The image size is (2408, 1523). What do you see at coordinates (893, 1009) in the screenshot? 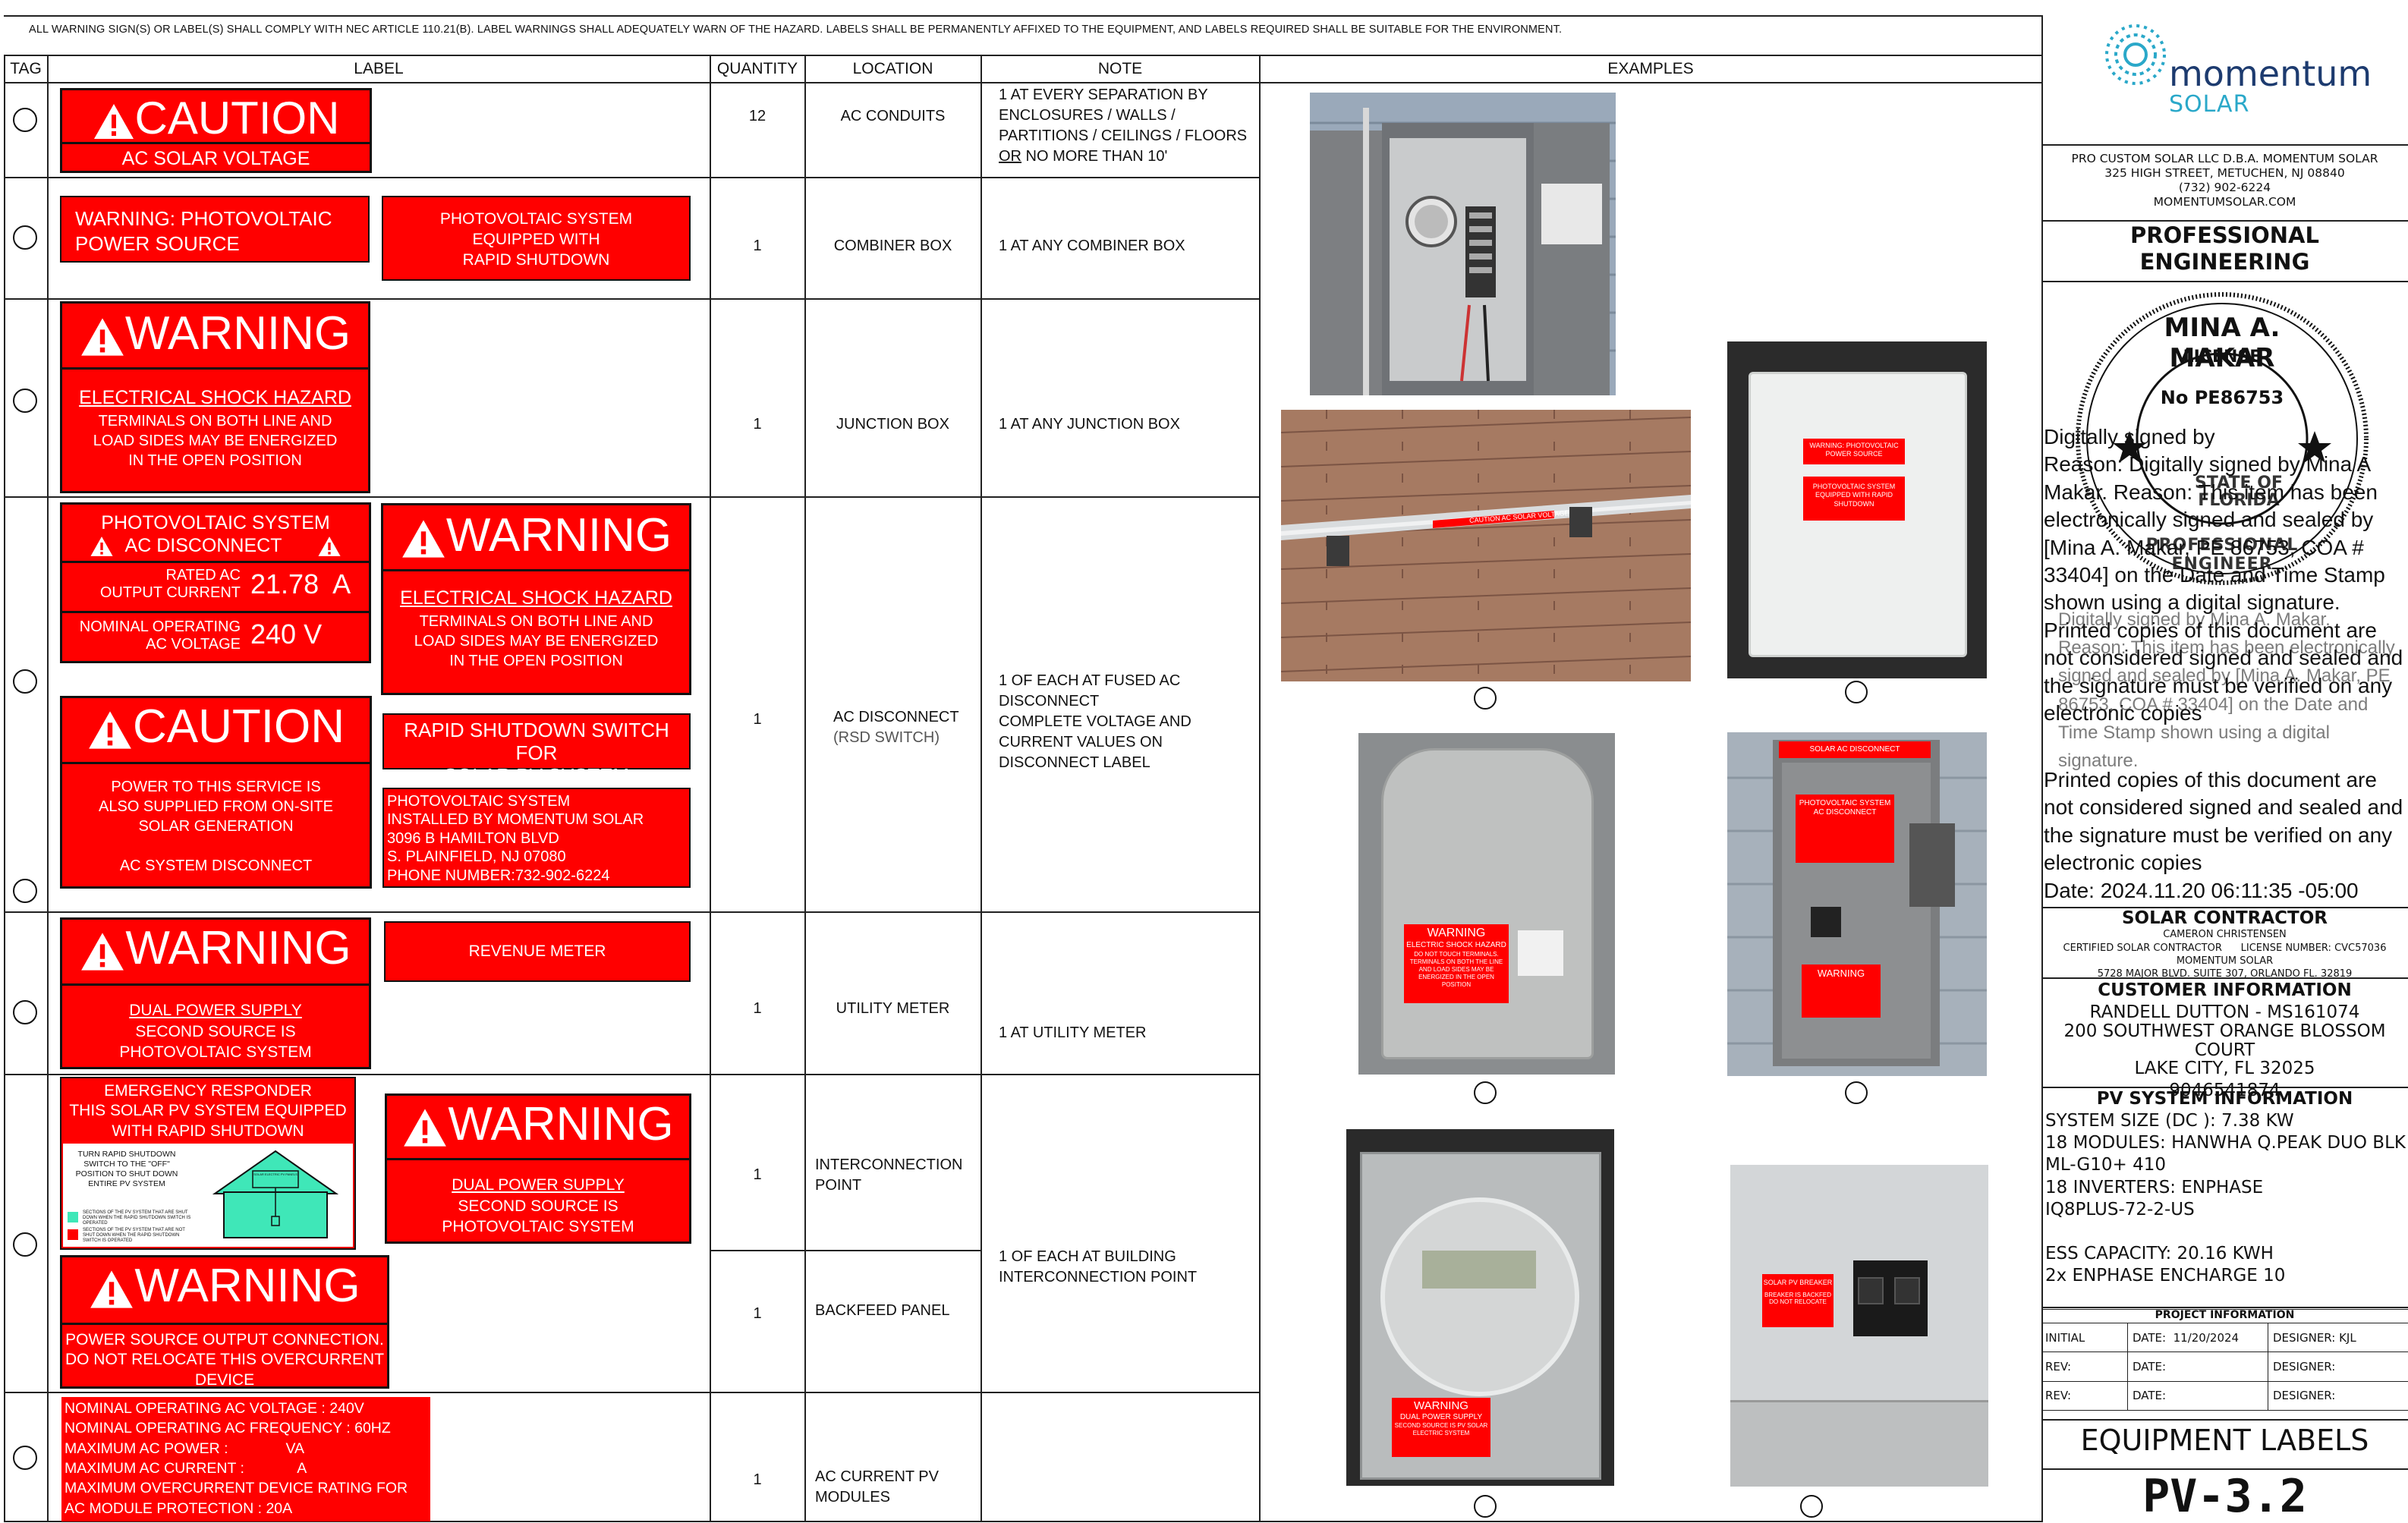
I see `loc-r5: UTILITY METER` at bounding box center [893, 1009].